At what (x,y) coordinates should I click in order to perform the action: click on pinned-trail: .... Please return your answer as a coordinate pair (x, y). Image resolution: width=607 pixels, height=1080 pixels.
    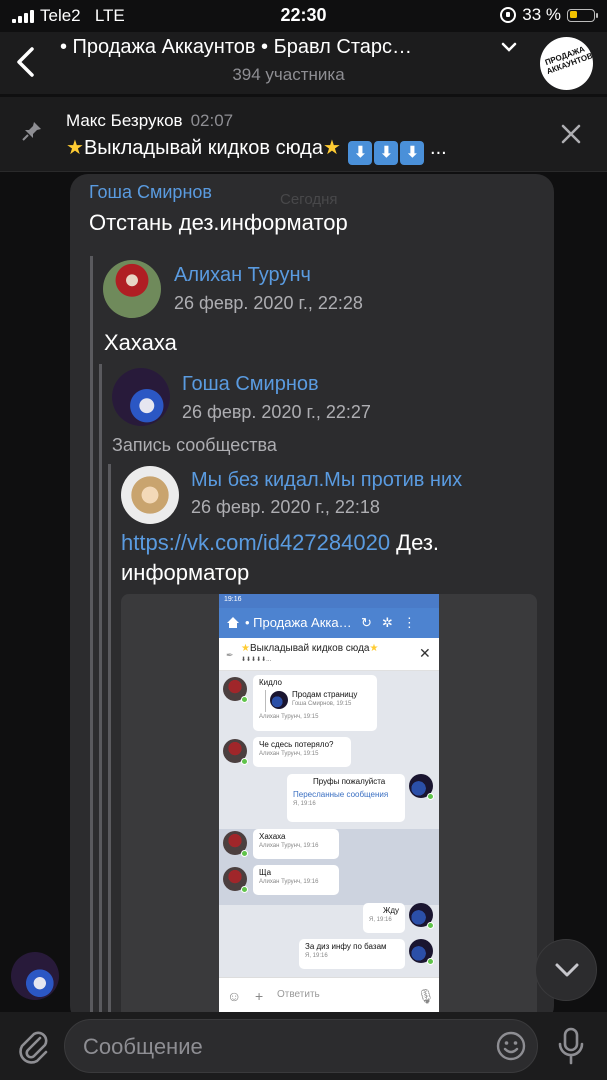
    Looking at the image, I should click on (438, 148).